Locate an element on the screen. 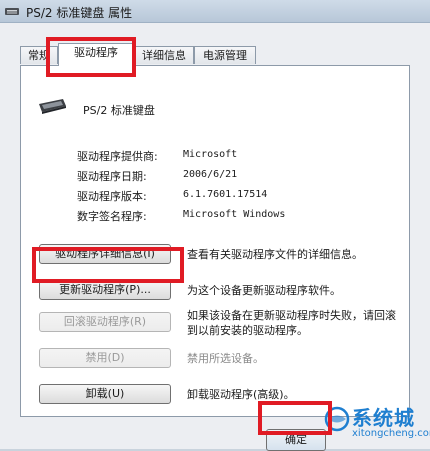 Image resolution: width=430 pixels, height=451 pixels. version-label: 驱动程序版本: is located at coordinates (112, 196).